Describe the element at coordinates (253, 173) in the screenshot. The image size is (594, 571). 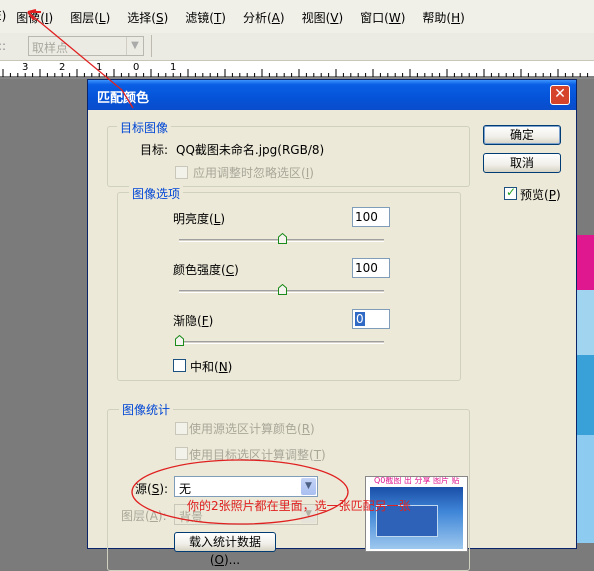
I see `ignore-selection-label: 应用调整时忽略选区(I)` at that location.